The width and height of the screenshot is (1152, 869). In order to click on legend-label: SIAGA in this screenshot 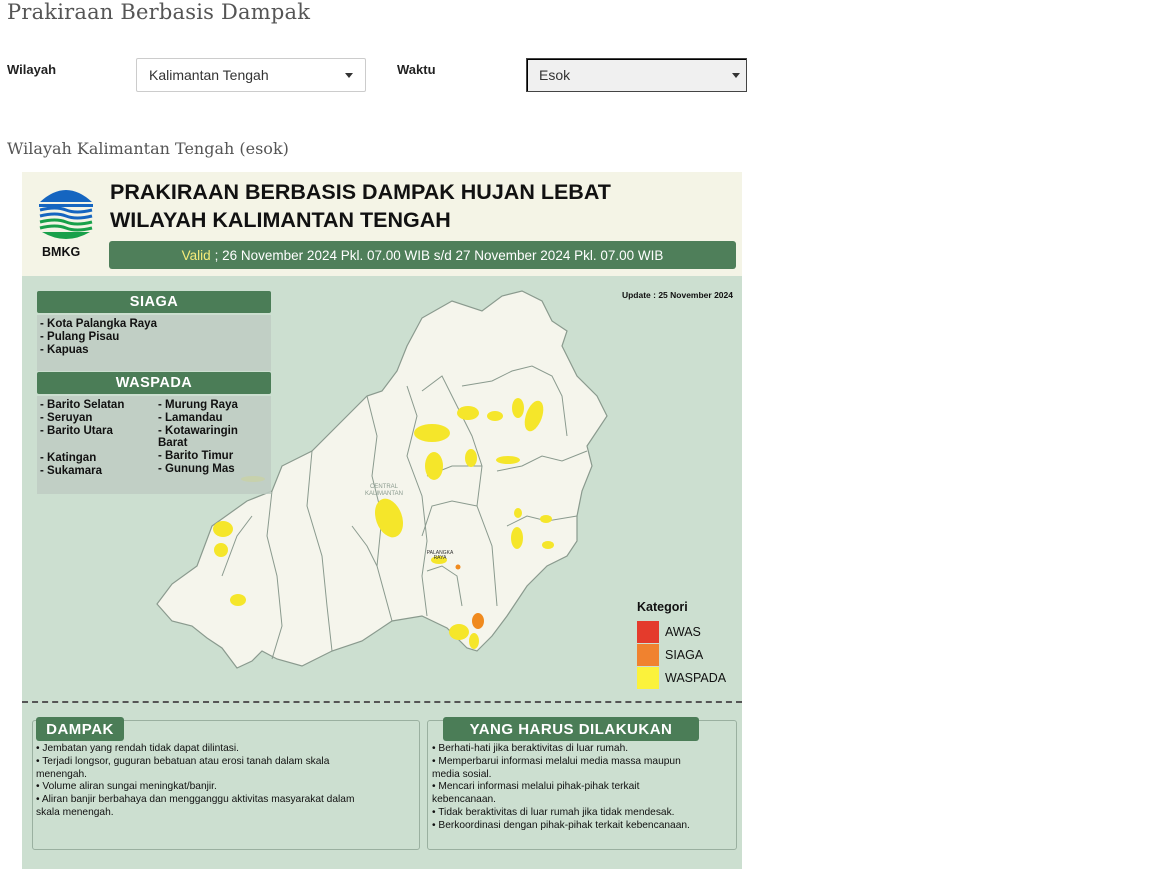, I will do `click(684, 655)`.